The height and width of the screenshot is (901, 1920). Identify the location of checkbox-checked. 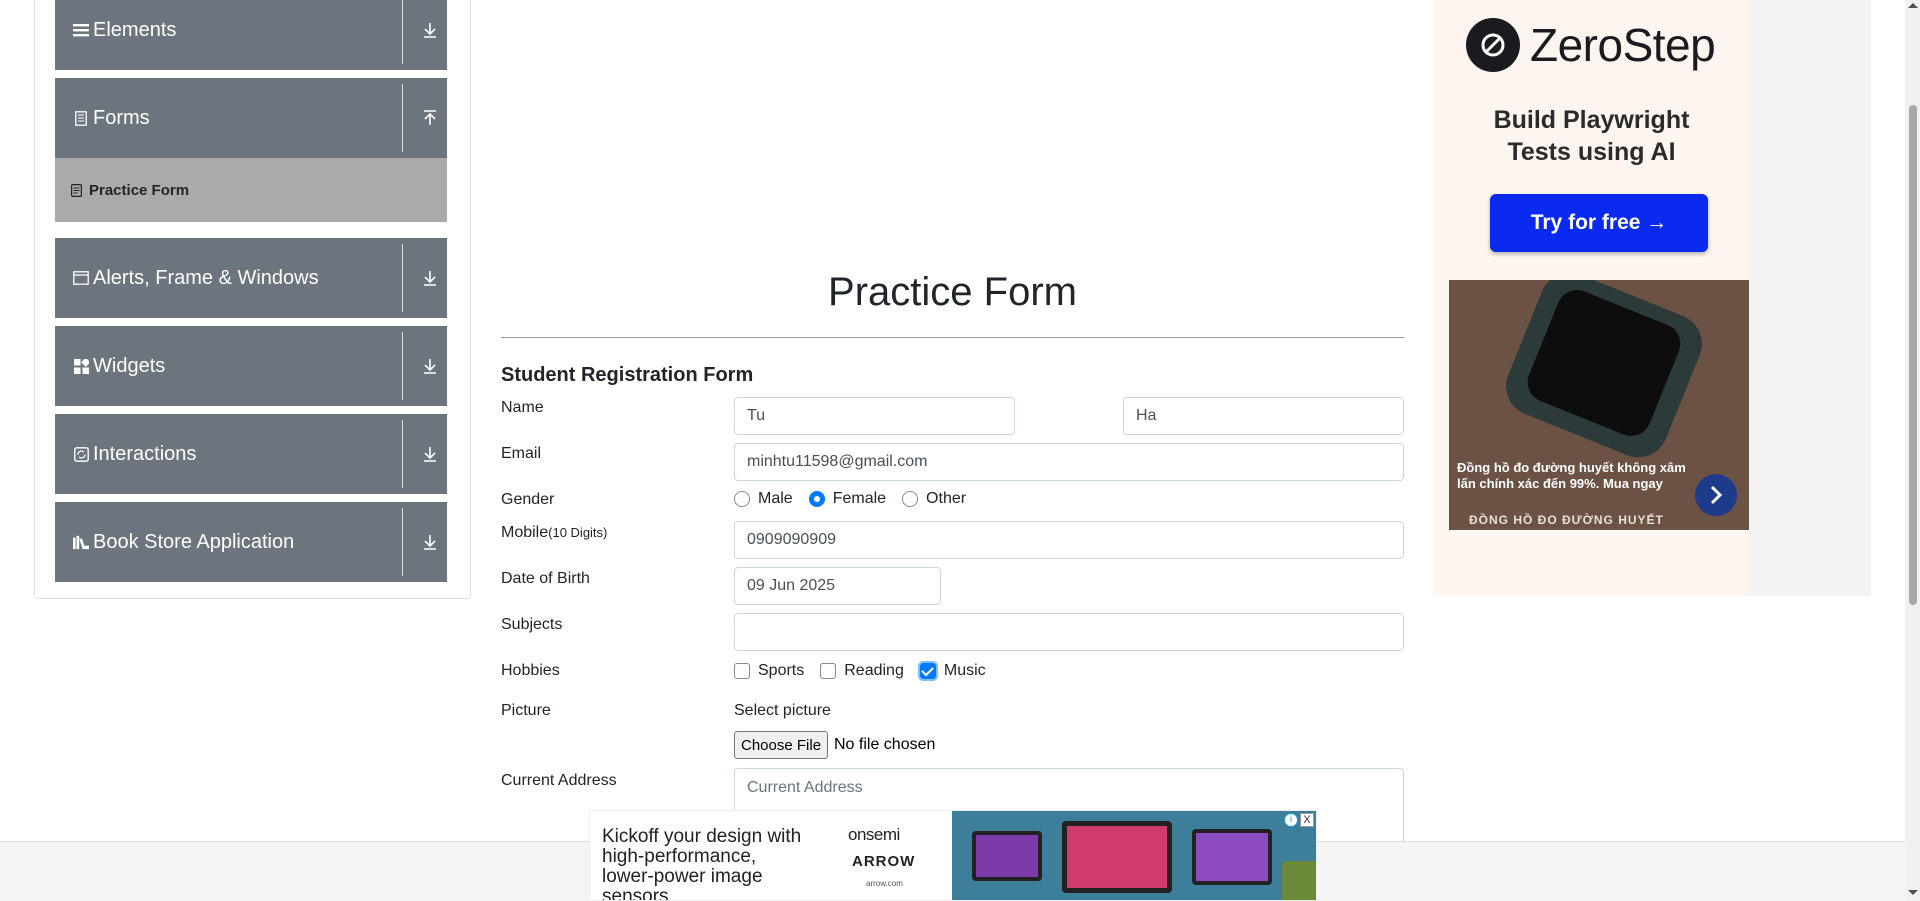
(927, 671).